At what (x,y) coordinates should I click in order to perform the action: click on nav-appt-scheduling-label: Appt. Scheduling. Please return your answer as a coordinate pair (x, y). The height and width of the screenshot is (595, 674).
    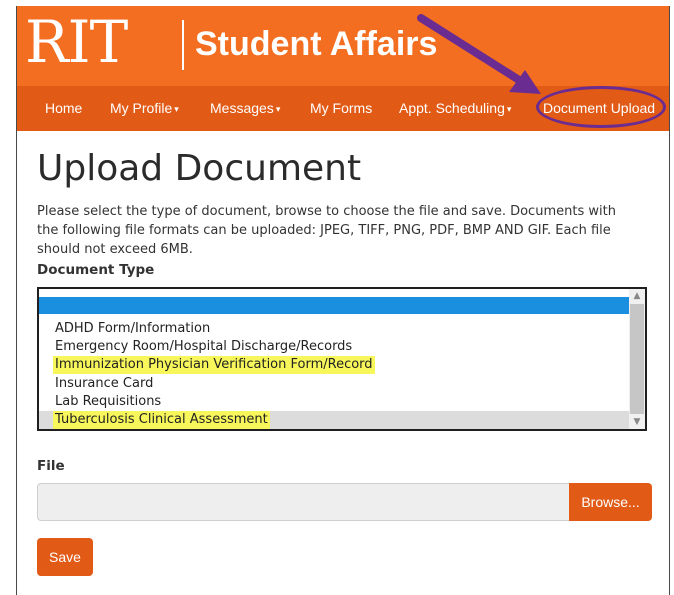
    Looking at the image, I should click on (452, 108).